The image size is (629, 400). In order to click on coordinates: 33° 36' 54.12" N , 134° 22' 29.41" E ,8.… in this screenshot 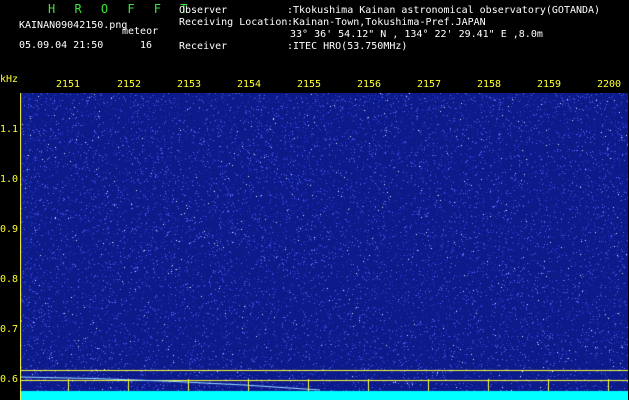, I will do `click(416, 34)`.